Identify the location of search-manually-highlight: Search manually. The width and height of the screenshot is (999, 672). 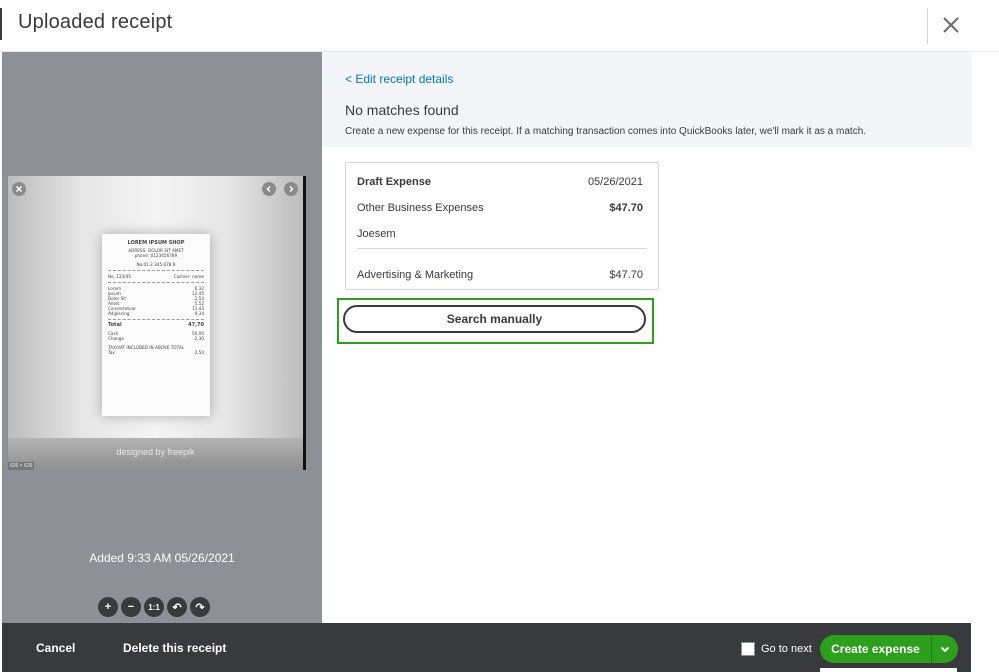
(495, 321).